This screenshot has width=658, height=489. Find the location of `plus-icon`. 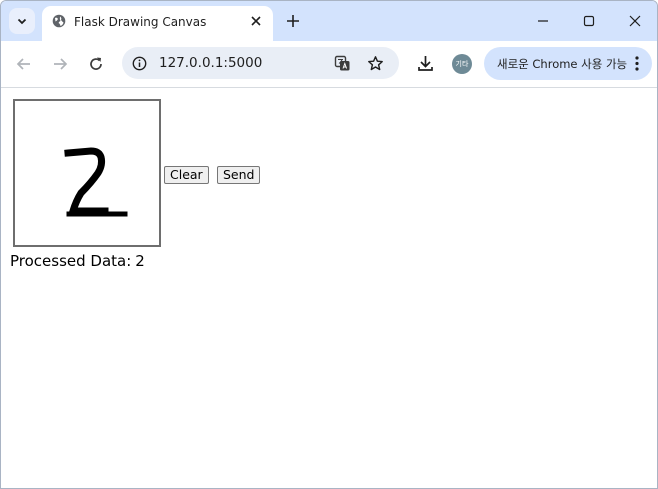

plus-icon is located at coordinates (293, 21).